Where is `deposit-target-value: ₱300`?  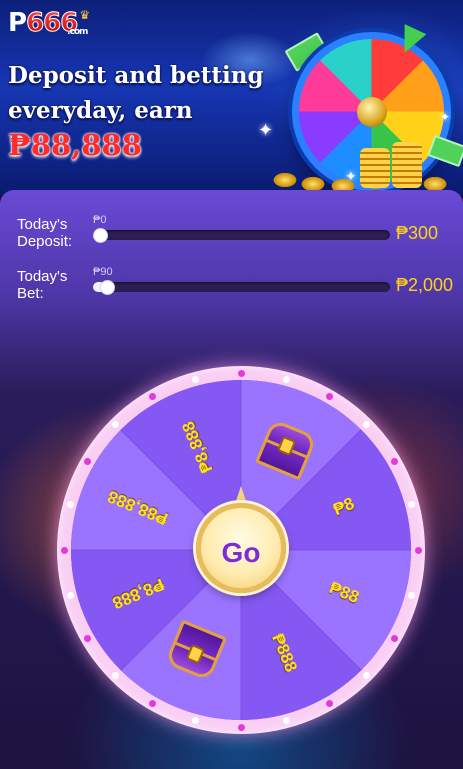
deposit-target-value: ₱300 is located at coordinates (417, 233).